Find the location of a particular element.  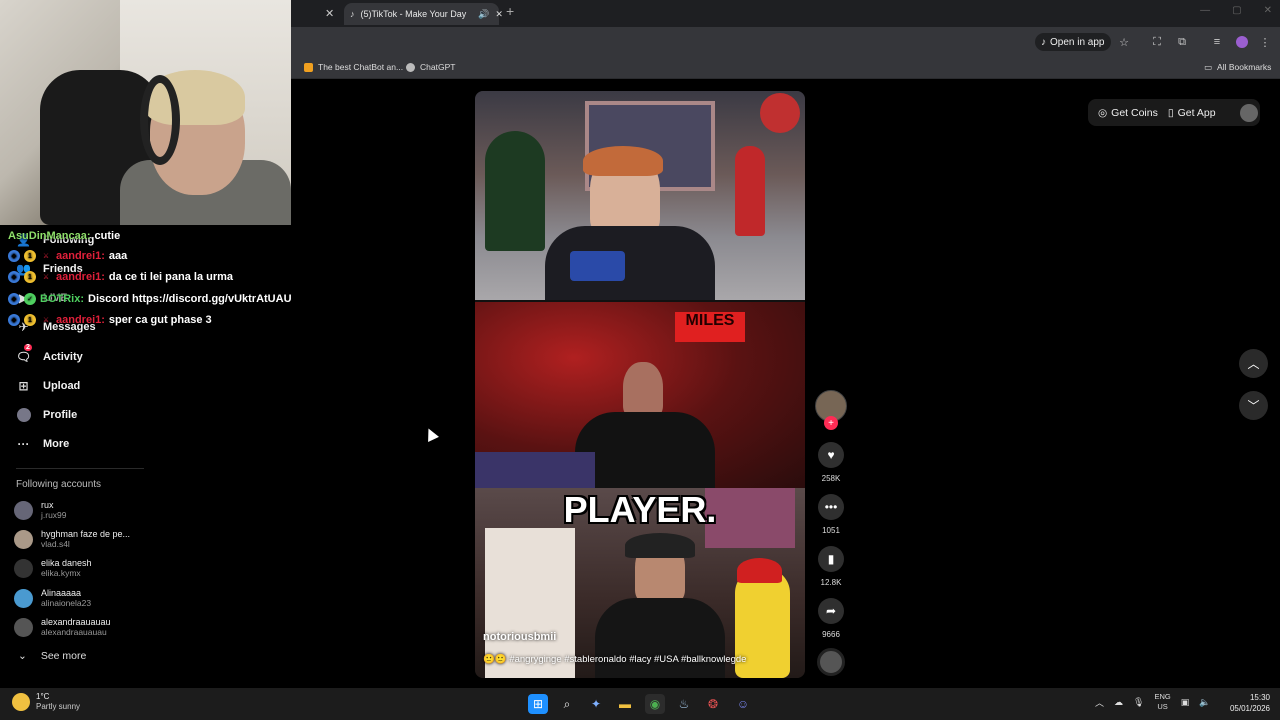

top-right-actions: ◎ Get Coins ▯ Get App is located at coordinates (1174, 112).